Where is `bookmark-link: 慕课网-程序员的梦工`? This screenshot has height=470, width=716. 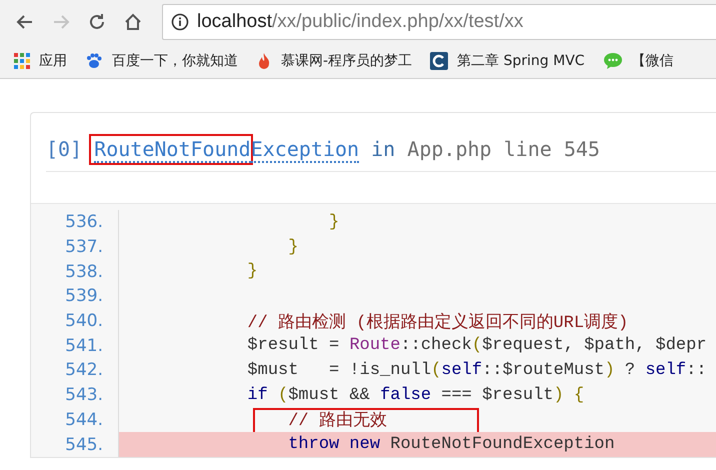
bookmark-link: 慕课网-程序员的梦工 is located at coordinates (346, 61).